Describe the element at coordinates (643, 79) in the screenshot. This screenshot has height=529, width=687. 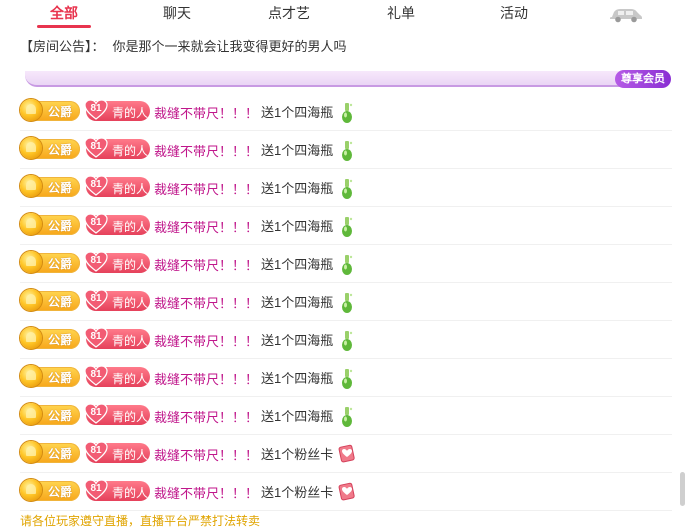
I see `vip-label: 尊享会员` at that location.